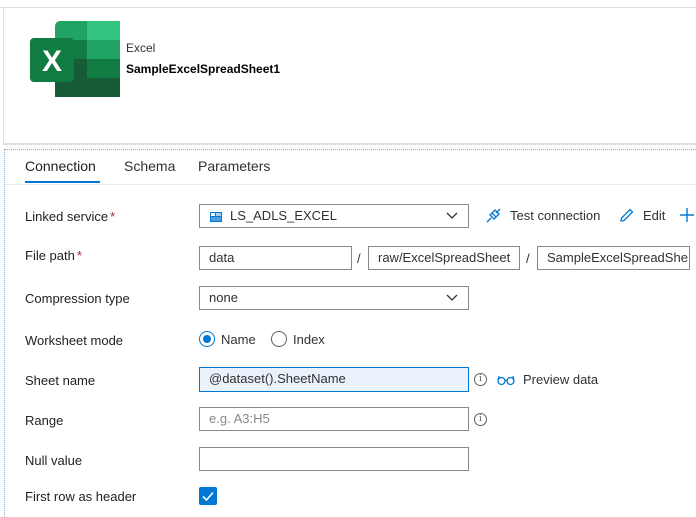 The image size is (696, 517). What do you see at coordinates (444, 258) in the screenshot?
I see `file-path-directory-input: raw/ExcelSpreadSheet` at bounding box center [444, 258].